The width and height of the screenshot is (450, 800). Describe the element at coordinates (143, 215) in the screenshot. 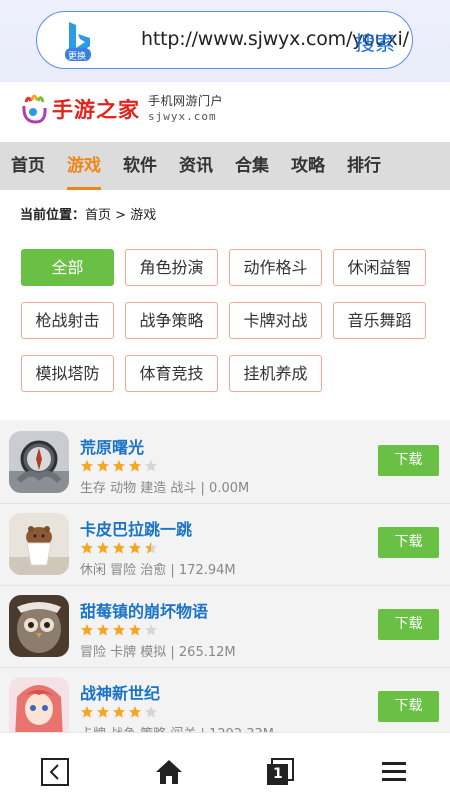

I see `breadcrumb-current: 游戏` at that location.